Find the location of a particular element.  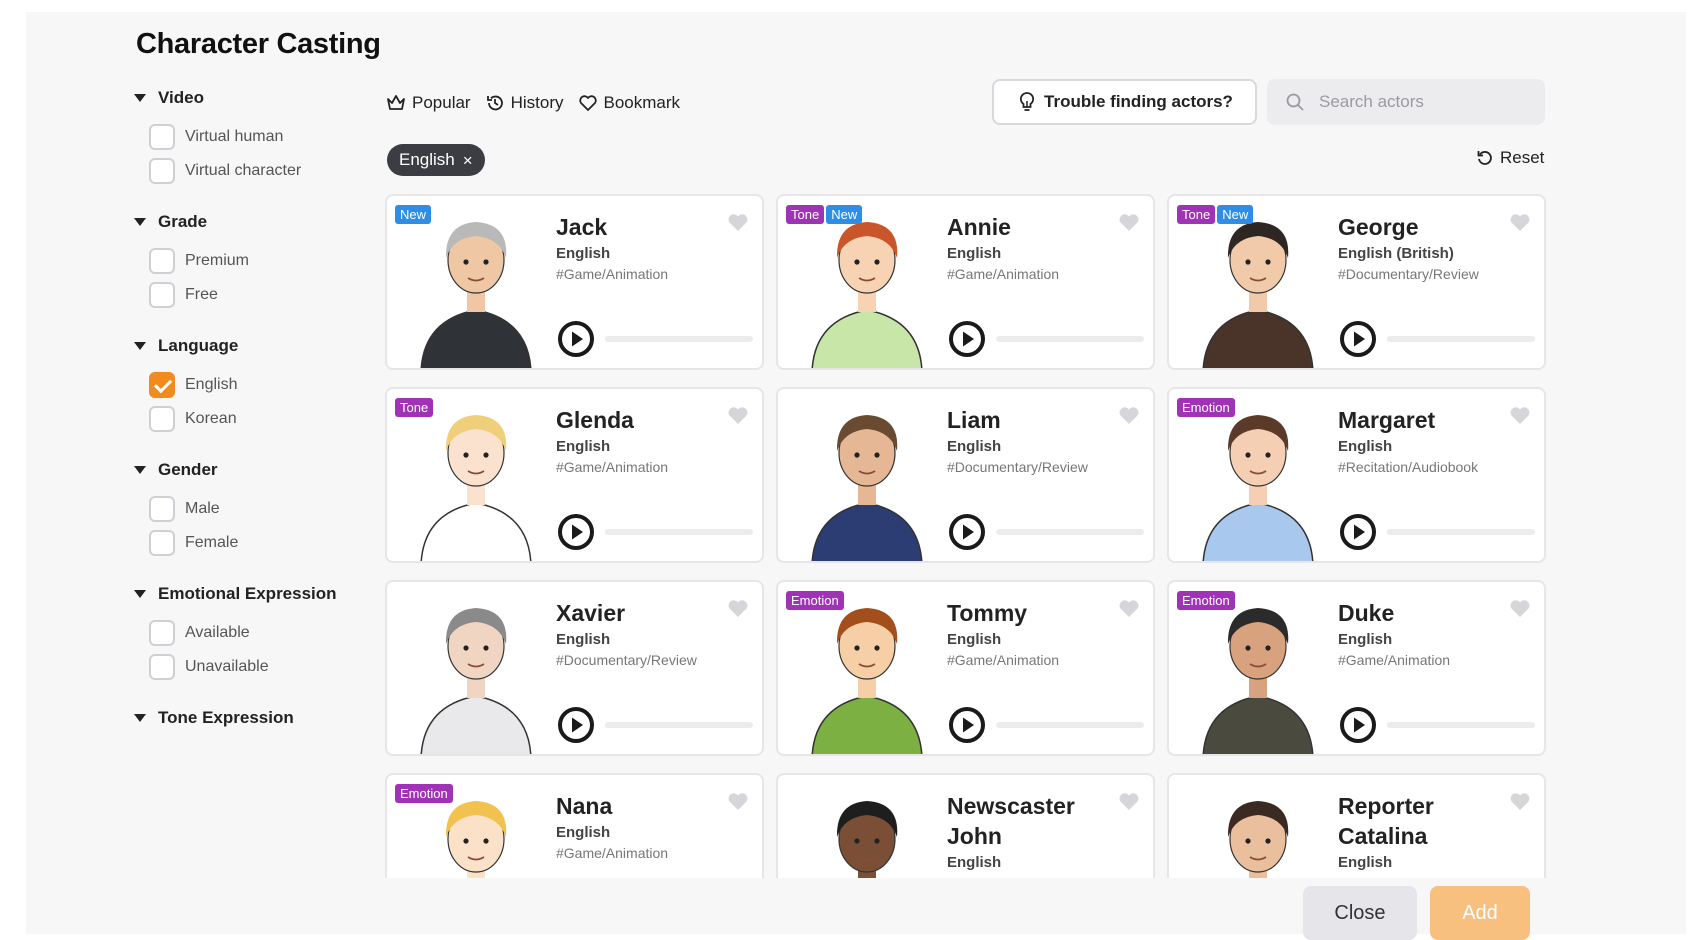

filter-group-header: Grade is located at coordinates (244, 222).